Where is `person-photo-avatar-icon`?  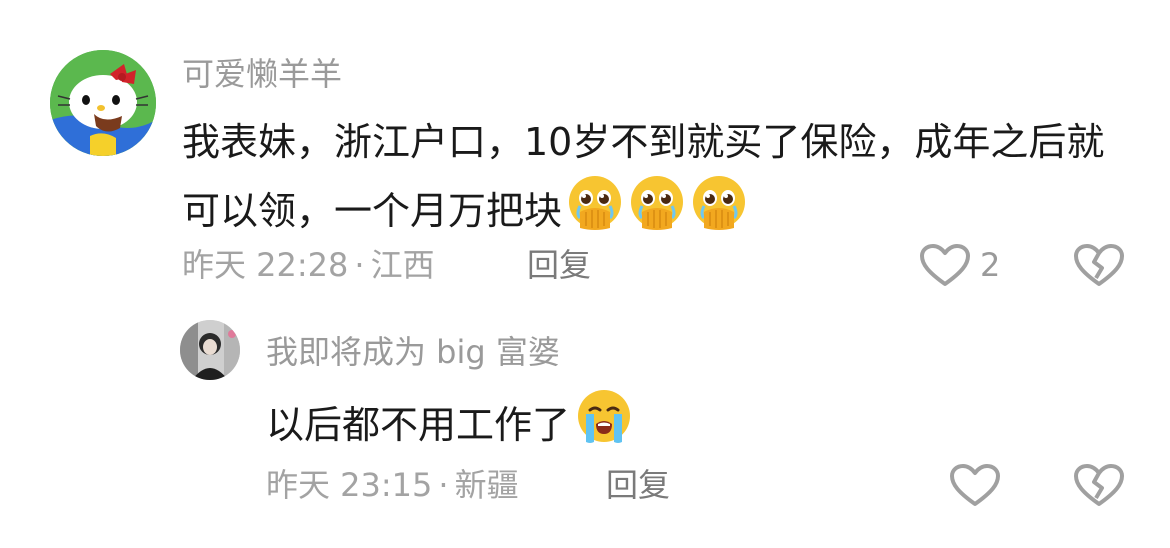
person-photo-avatar-icon is located at coordinates (210, 350).